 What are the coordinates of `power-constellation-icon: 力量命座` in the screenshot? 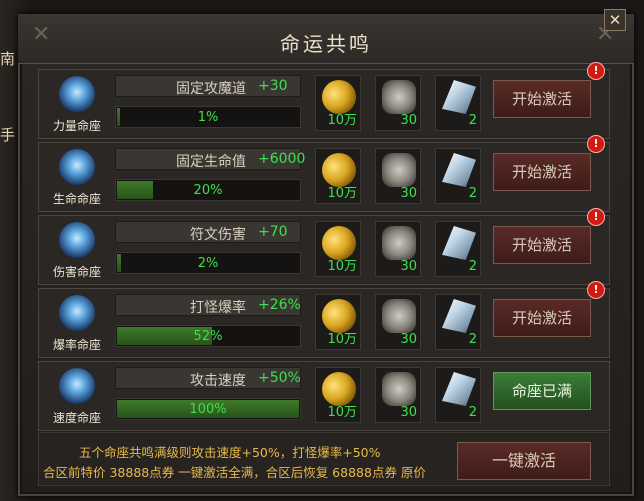 It's located at (77, 105).